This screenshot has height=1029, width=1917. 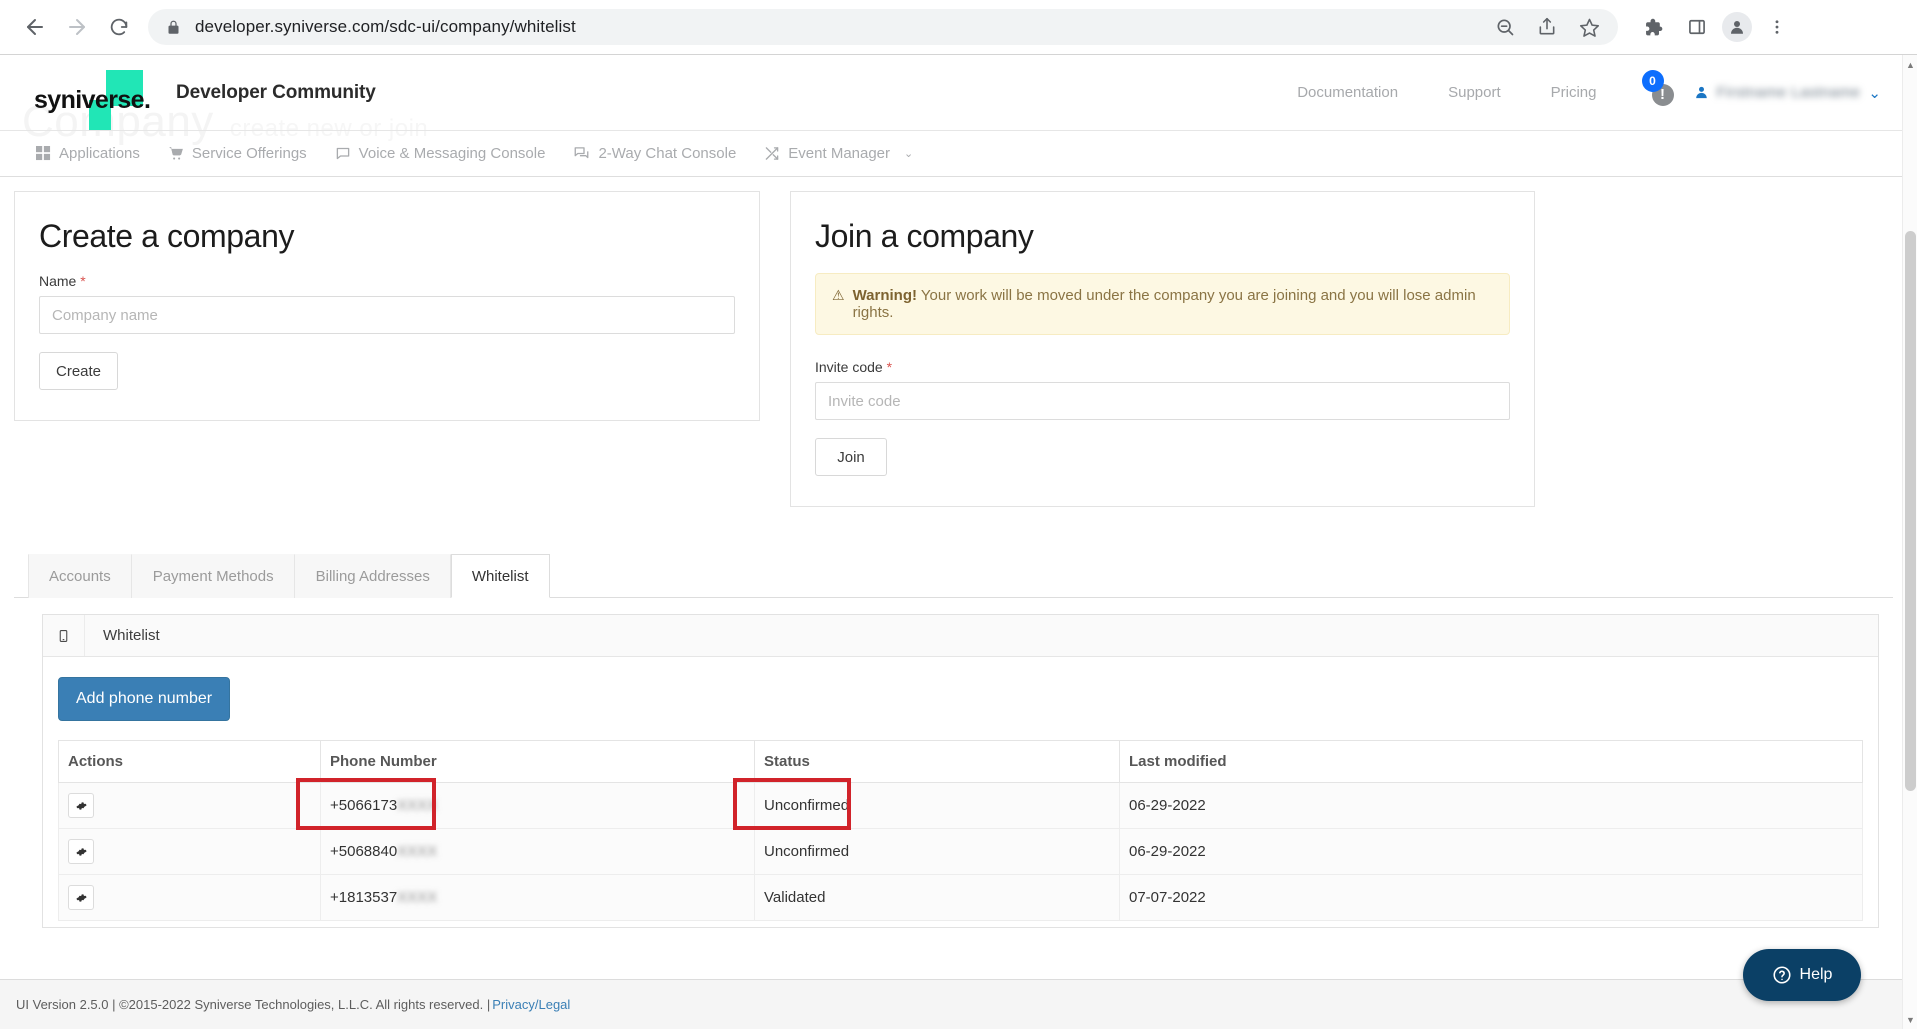 What do you see at coordinates (924, 236) in the screenshot?
I see `join-company-title: Join a company` at bounding box center [924, 236].